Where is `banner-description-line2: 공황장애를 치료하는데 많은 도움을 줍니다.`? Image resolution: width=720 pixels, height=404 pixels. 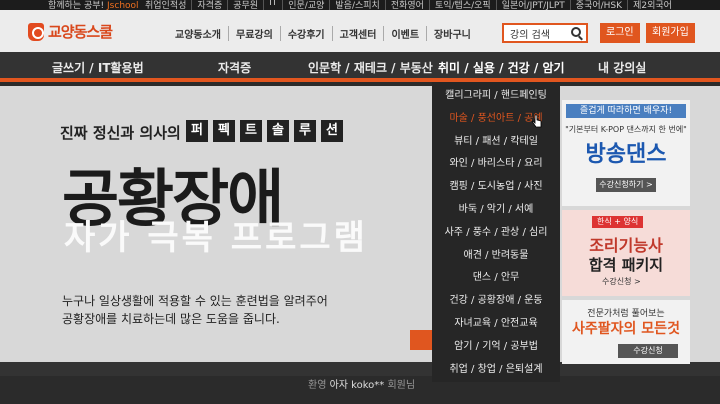 banner-description-line2: 공황장애를 치료하는데 많은 도움을 줍니다. is located at coordinates (171, 319).